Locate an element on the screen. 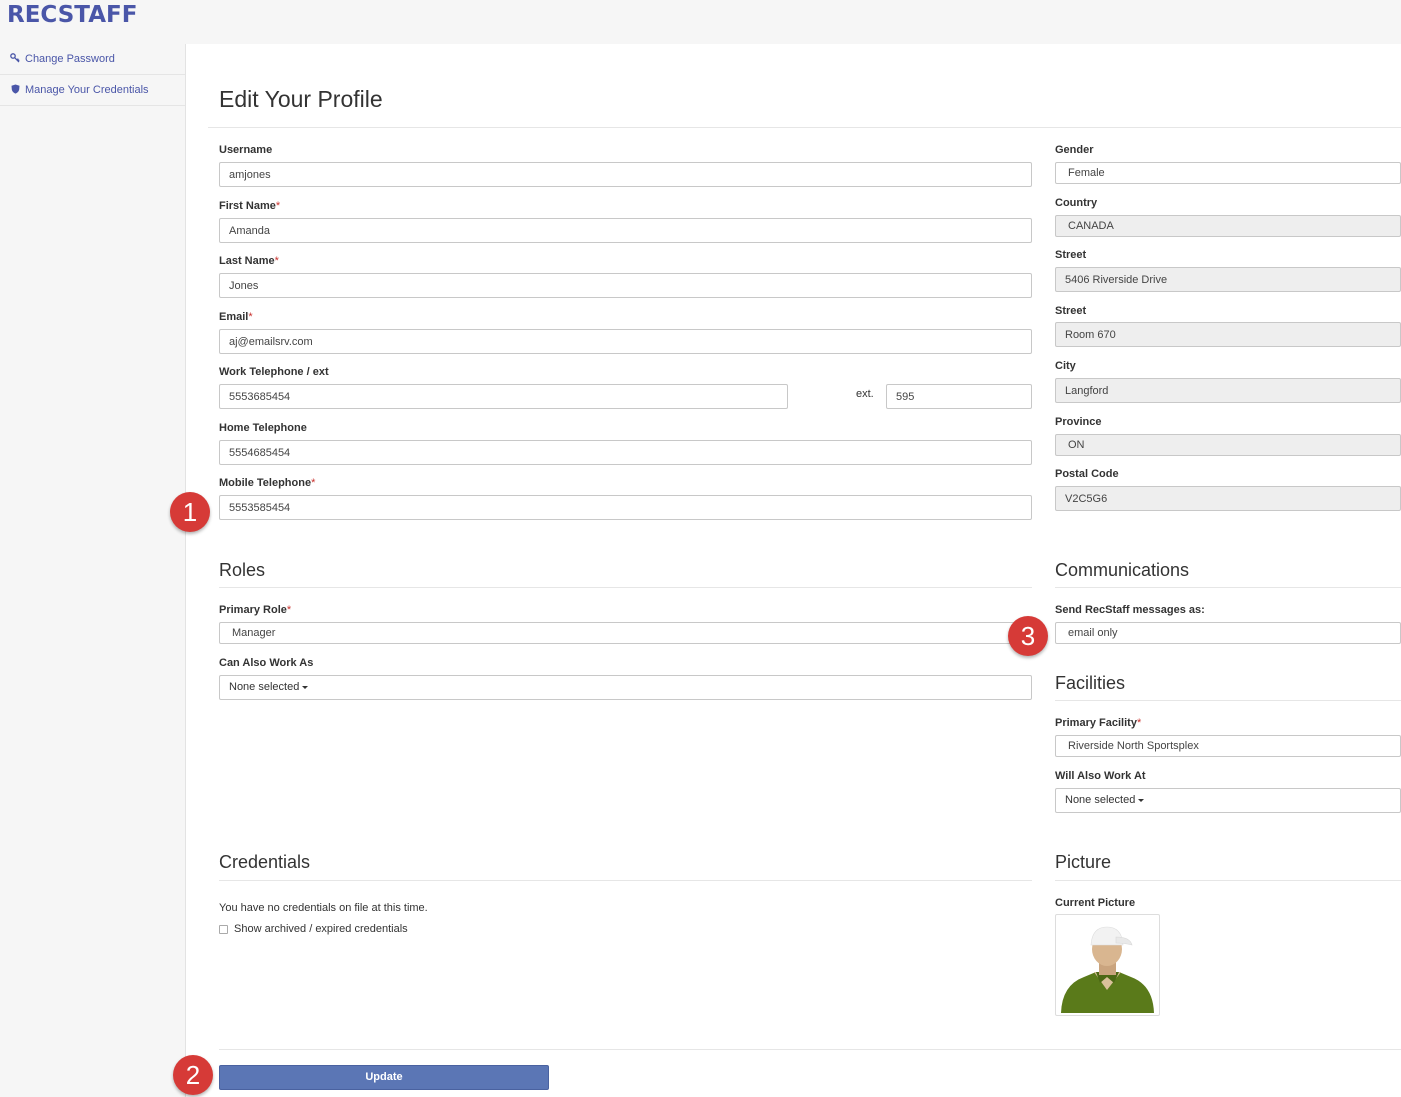 Image resolution: width=1401 pixels, height=1097 pixels. email-label: Email* is located at coordinates (236, 317).